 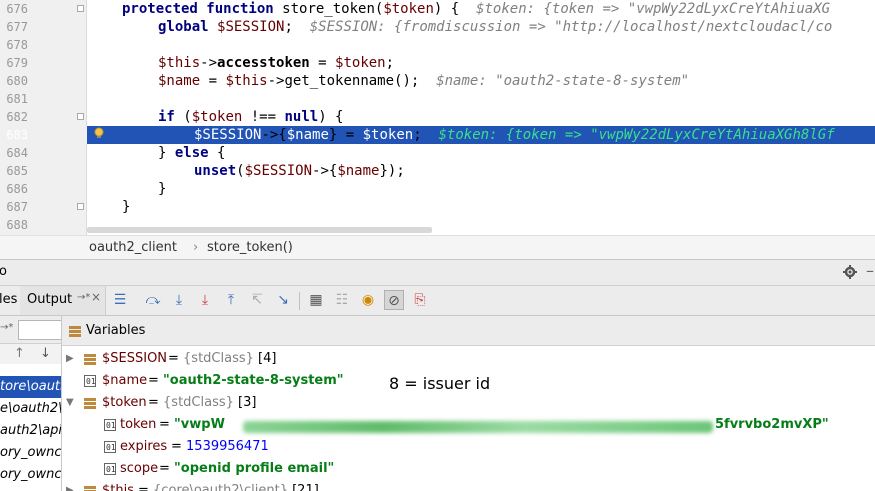 I want to click on line-number: 680, so click(x=17, y=81).